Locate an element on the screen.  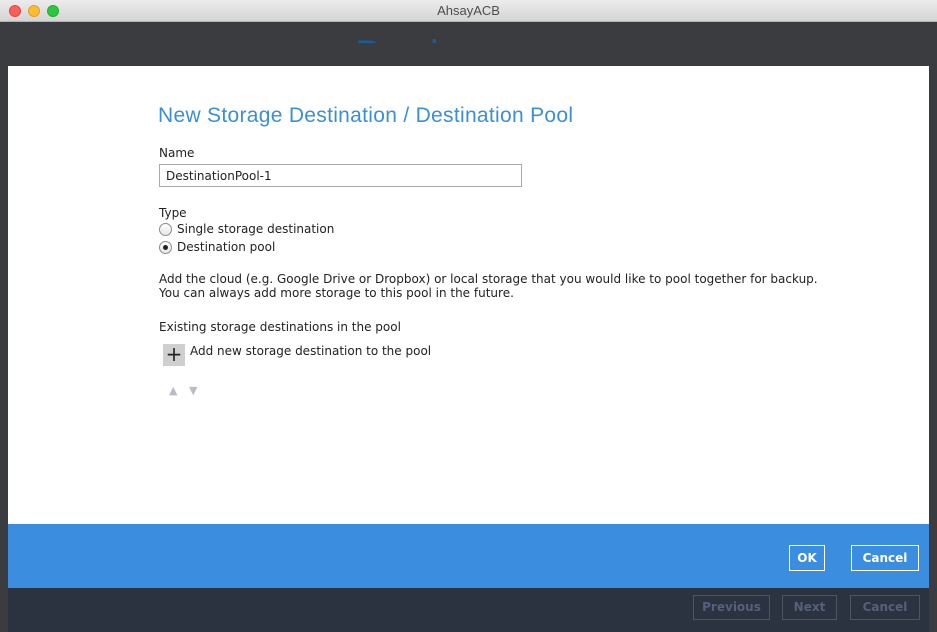
wizard-cancel-button: Cancel is located at coordinates (885, 607).